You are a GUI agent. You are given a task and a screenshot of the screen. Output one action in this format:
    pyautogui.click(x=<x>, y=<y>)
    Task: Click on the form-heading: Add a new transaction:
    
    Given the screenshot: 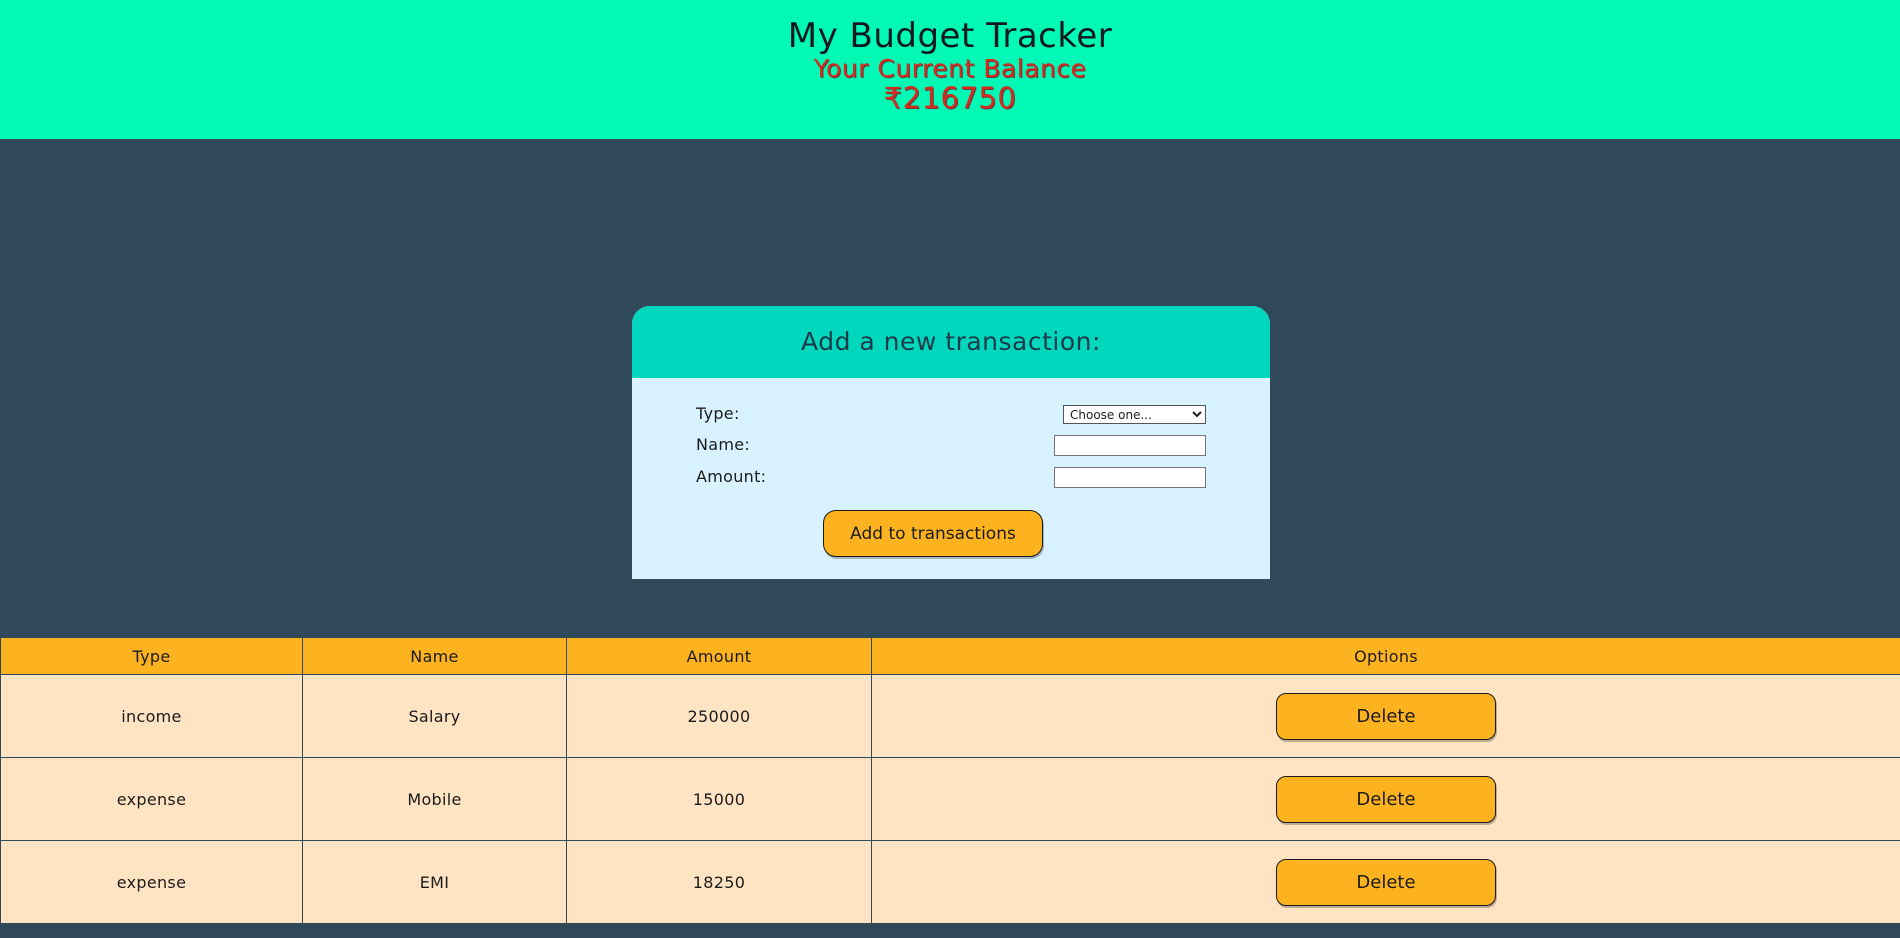 What is the action you would take?
    pyautogui.click(x=951, y=342)
    